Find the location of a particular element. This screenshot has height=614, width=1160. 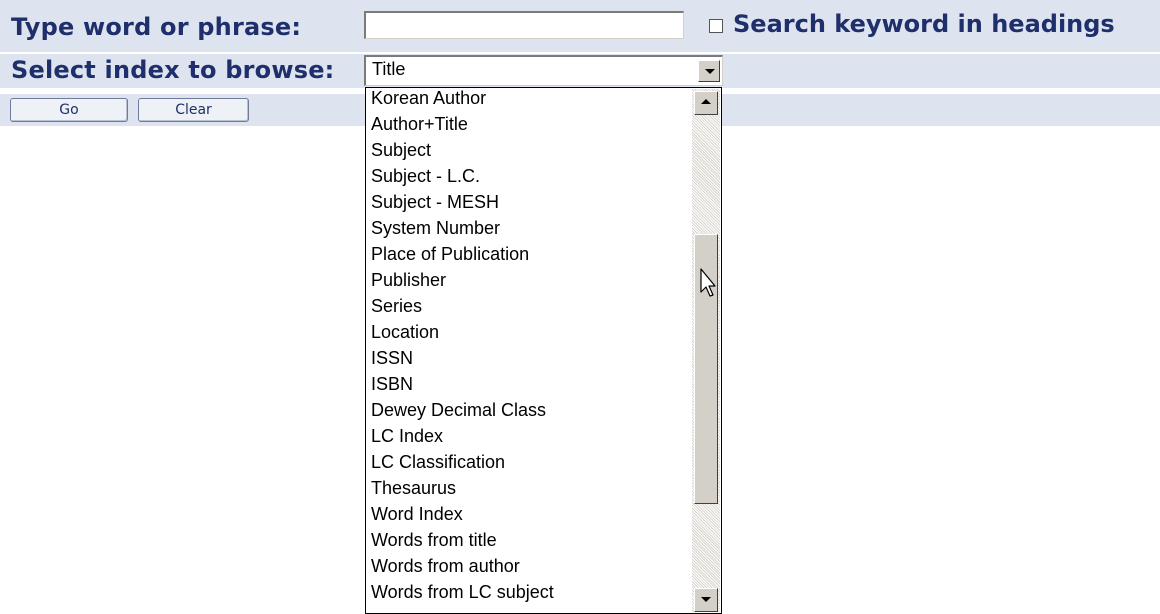

dropdown-option: ISBN is located at coordinates (531, 384).